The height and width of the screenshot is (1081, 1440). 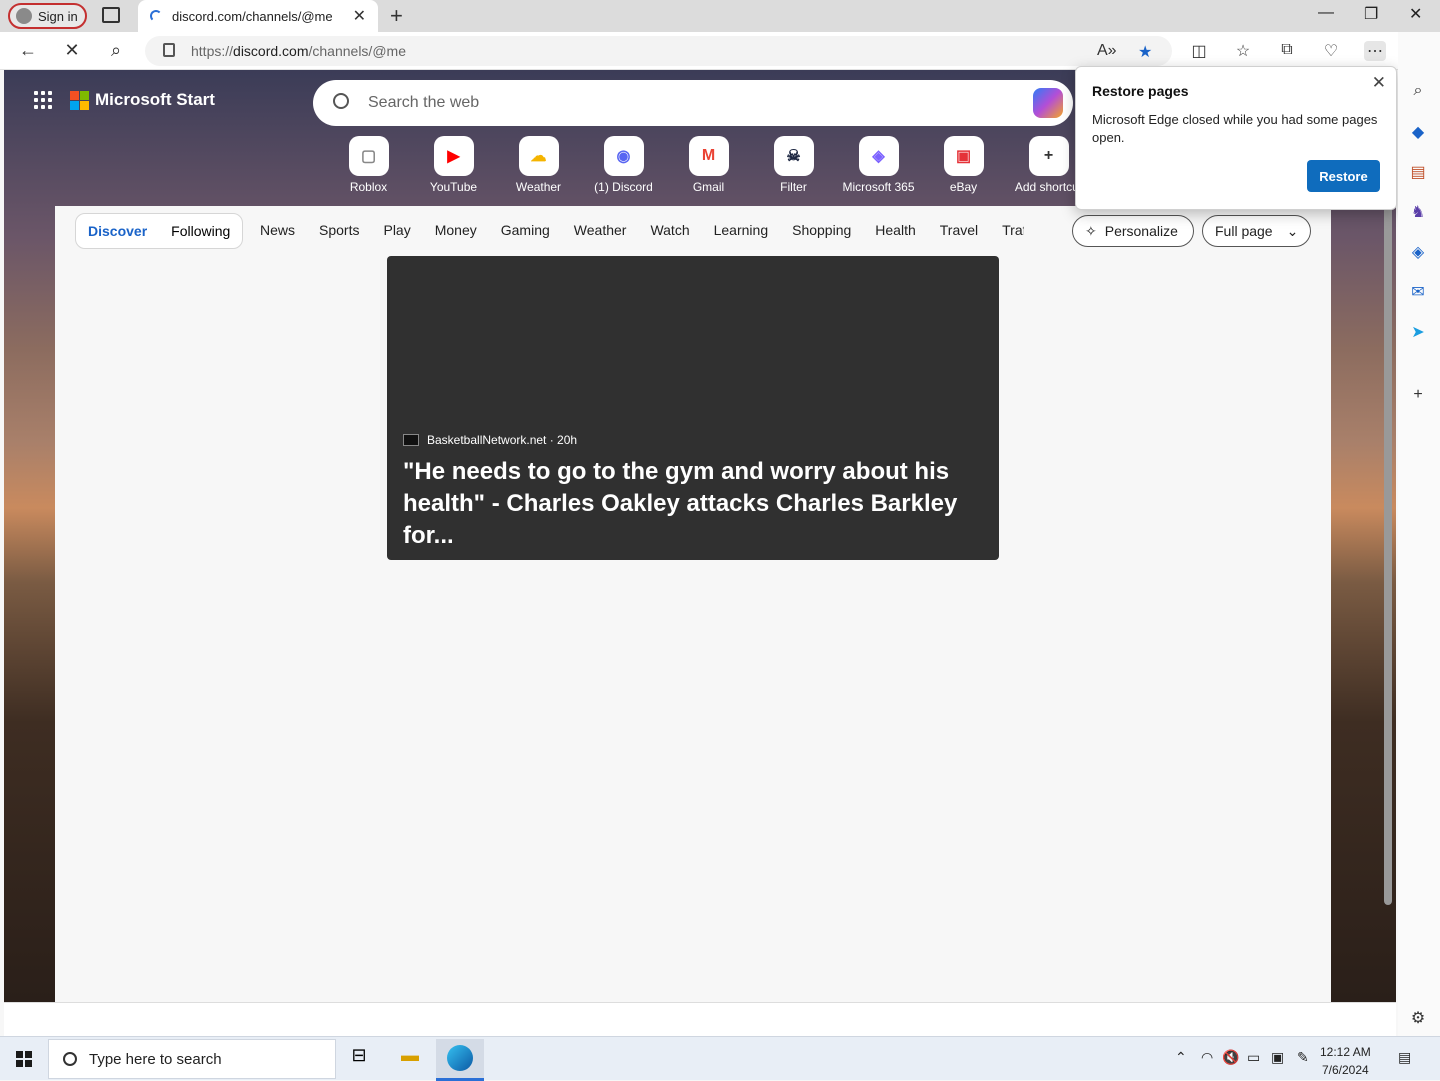 What do you see at coordinates (1256, 231) in the screenshot?
I see `layout-dropdown: Full page ⌄` at bounding box center [1256, 231].